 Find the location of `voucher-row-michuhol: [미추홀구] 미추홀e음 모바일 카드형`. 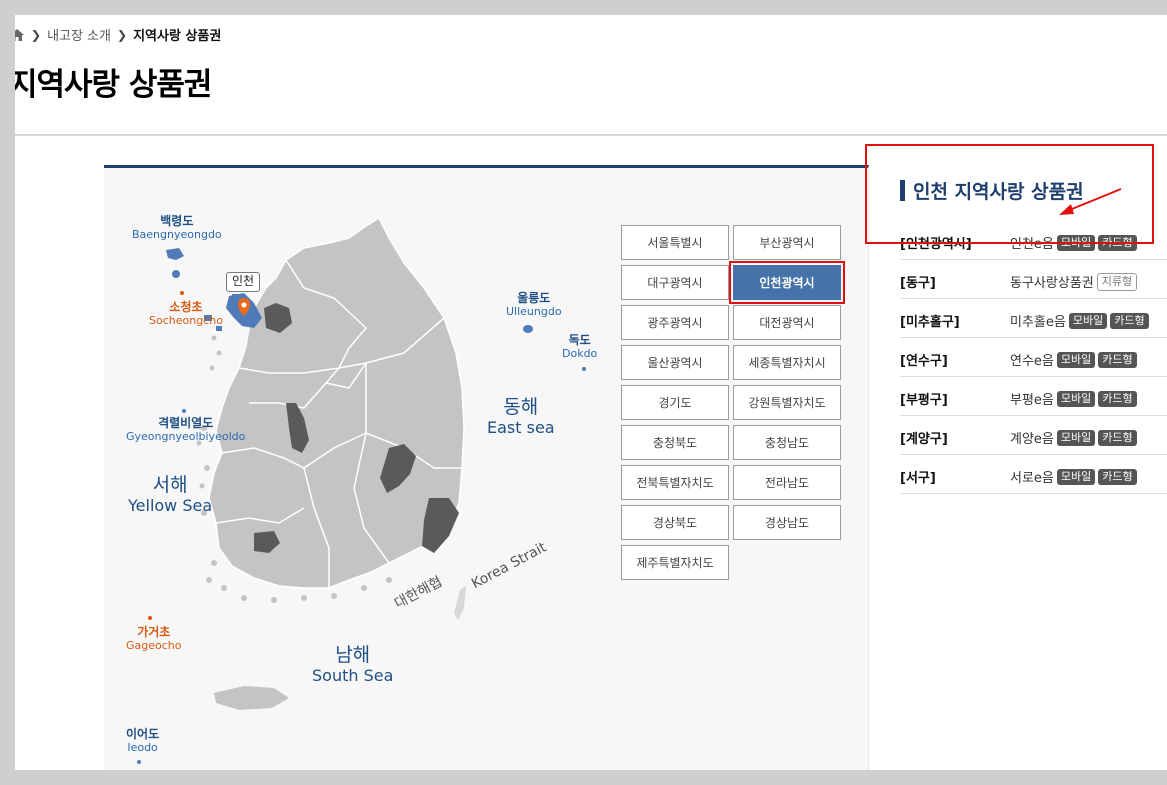

voucher-row-michuhol: [미추홀구] 미추홀e음 모바일 카드형 is located at coordinates (1033, 318).